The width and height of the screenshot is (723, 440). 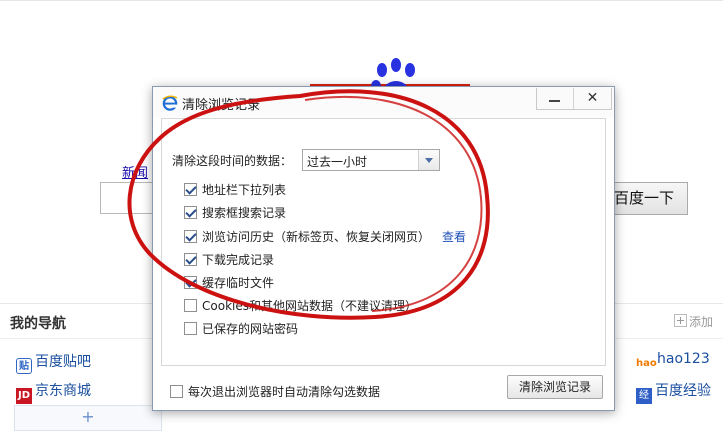 What do you see at coordinates (238, 260) in the screenshot?
I see `option-label: 下载完成记录` at bounding box center [238, 260].